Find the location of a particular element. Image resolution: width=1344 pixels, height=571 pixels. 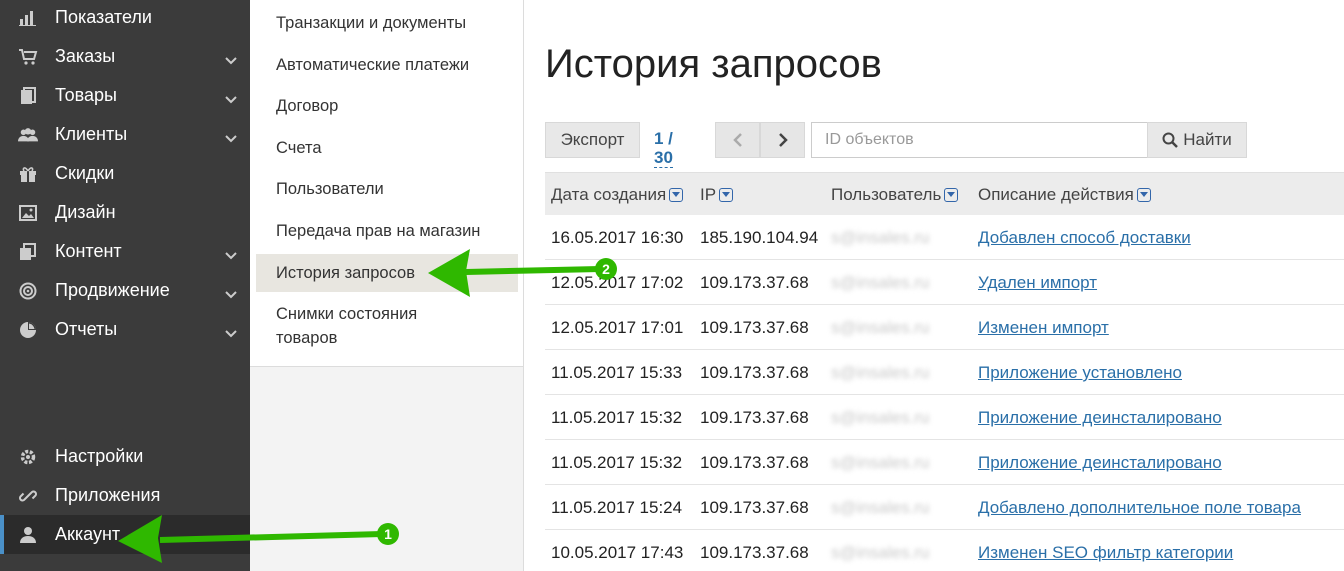

sidebar-item-settings: Настройки is located at coordinates (125, 456).